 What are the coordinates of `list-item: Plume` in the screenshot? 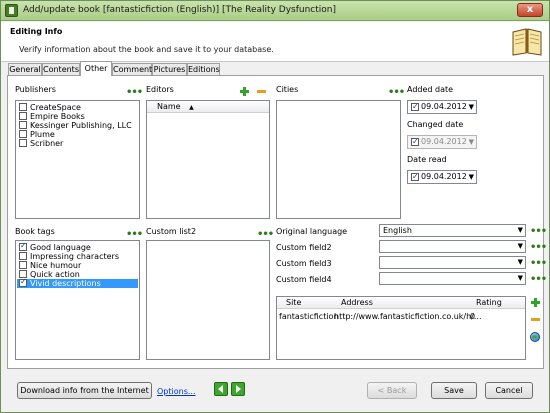 It's located at (37, 134).